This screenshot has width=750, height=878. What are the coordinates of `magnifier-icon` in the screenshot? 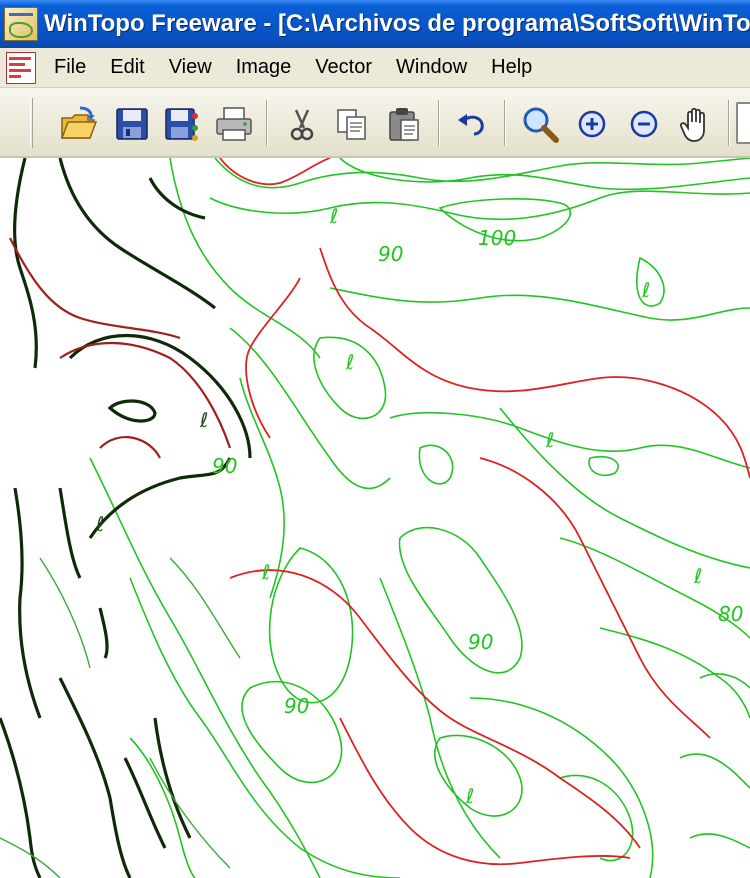 It's located at (541, 125).